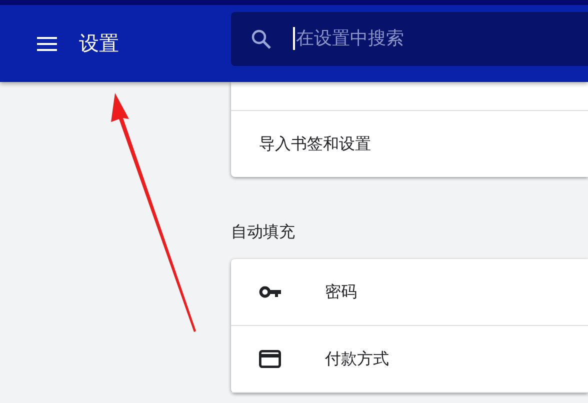 This screenshot has width=588, height=403. I want to click on settings-item: 密码, so click(409, 292).